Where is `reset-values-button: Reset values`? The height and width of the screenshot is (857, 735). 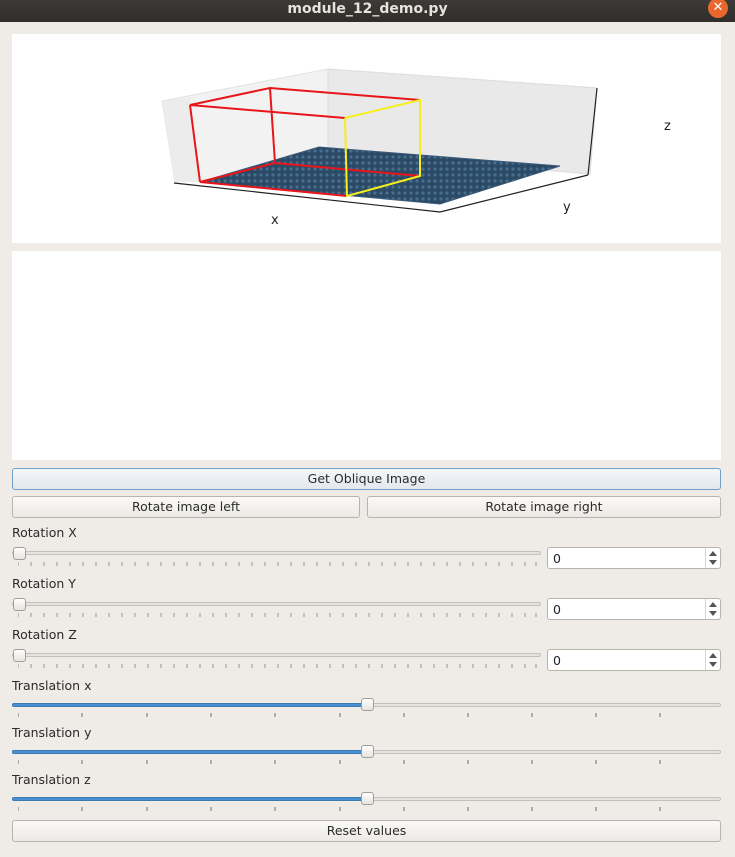 reset-values-button: Reset values is located at coordinates (366, 831).